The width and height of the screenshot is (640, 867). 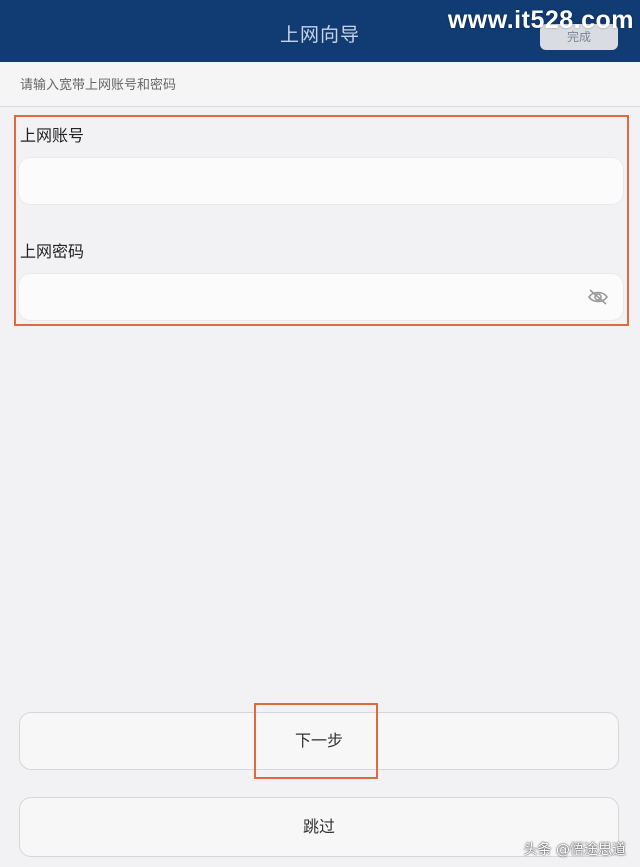 What do you see at coordinates (540, 20) in the screenshot?
I see `site-watermark: www.it528.com` at bounding box center [540, 20].